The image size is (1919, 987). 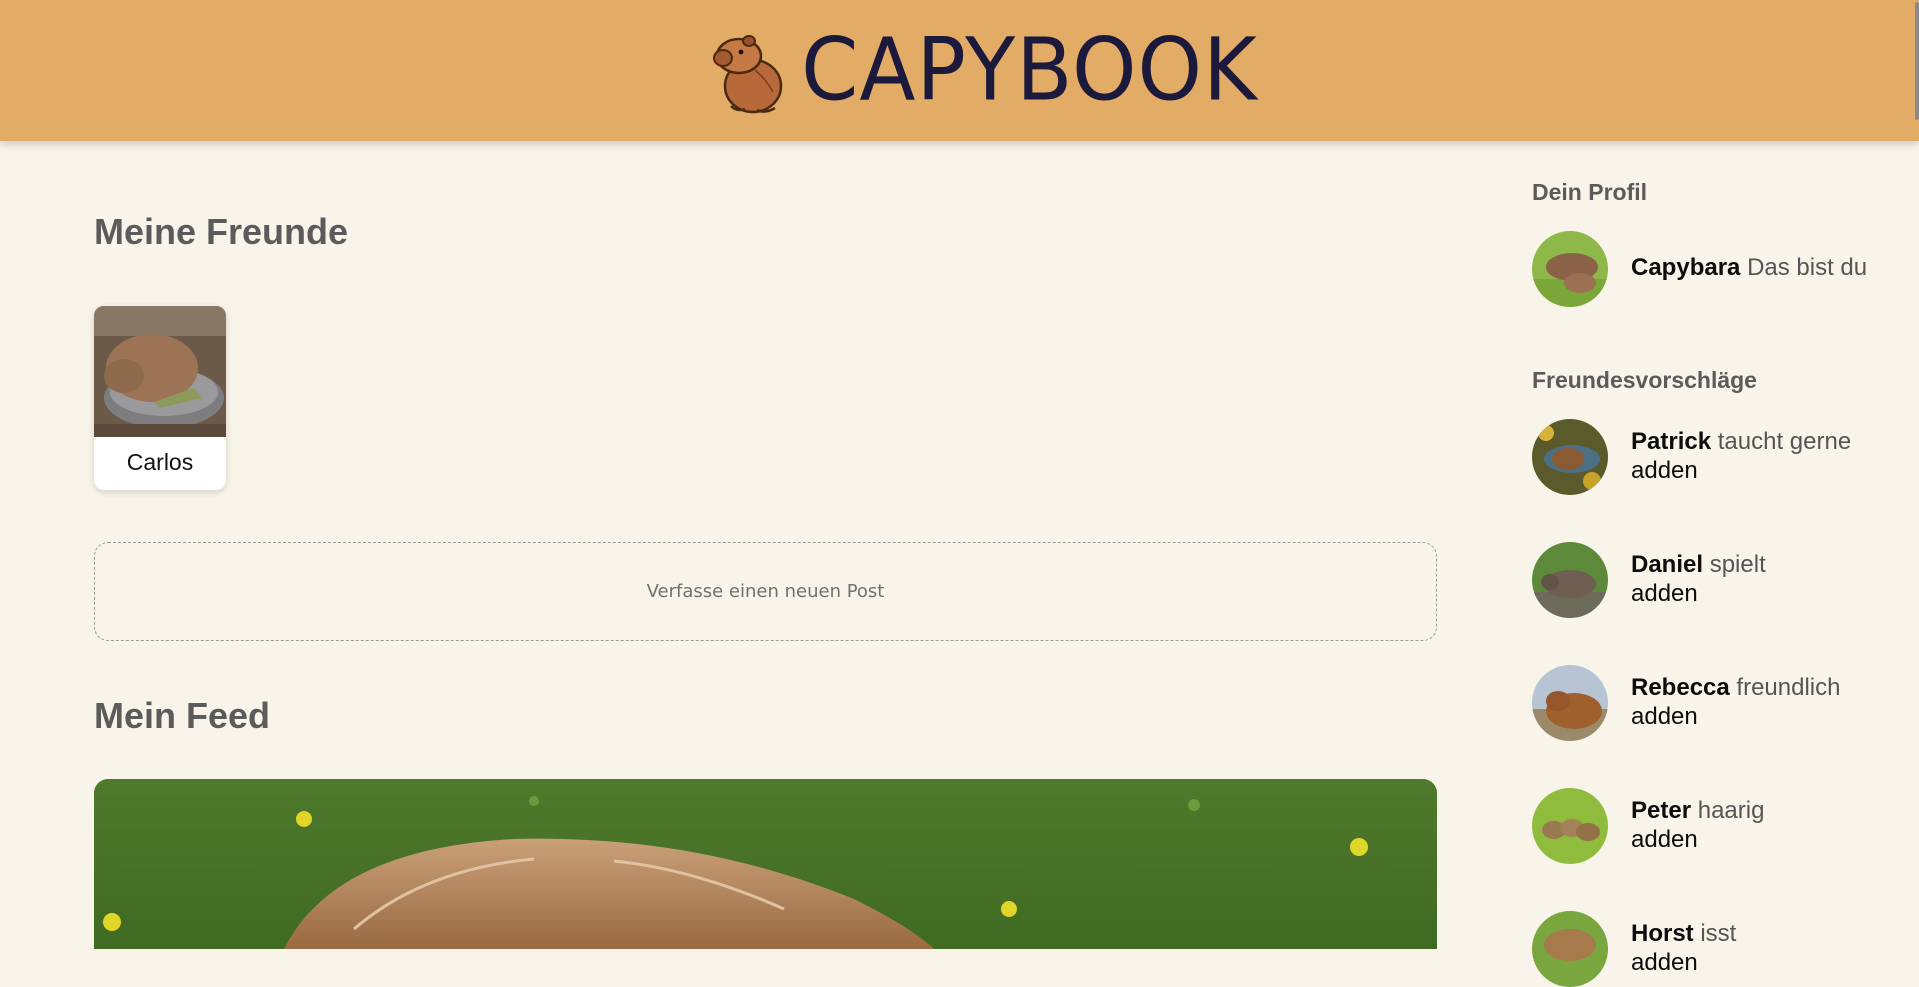 I want to click on profile-text: Capybara Das bist du, so click(x=1749, y=267).